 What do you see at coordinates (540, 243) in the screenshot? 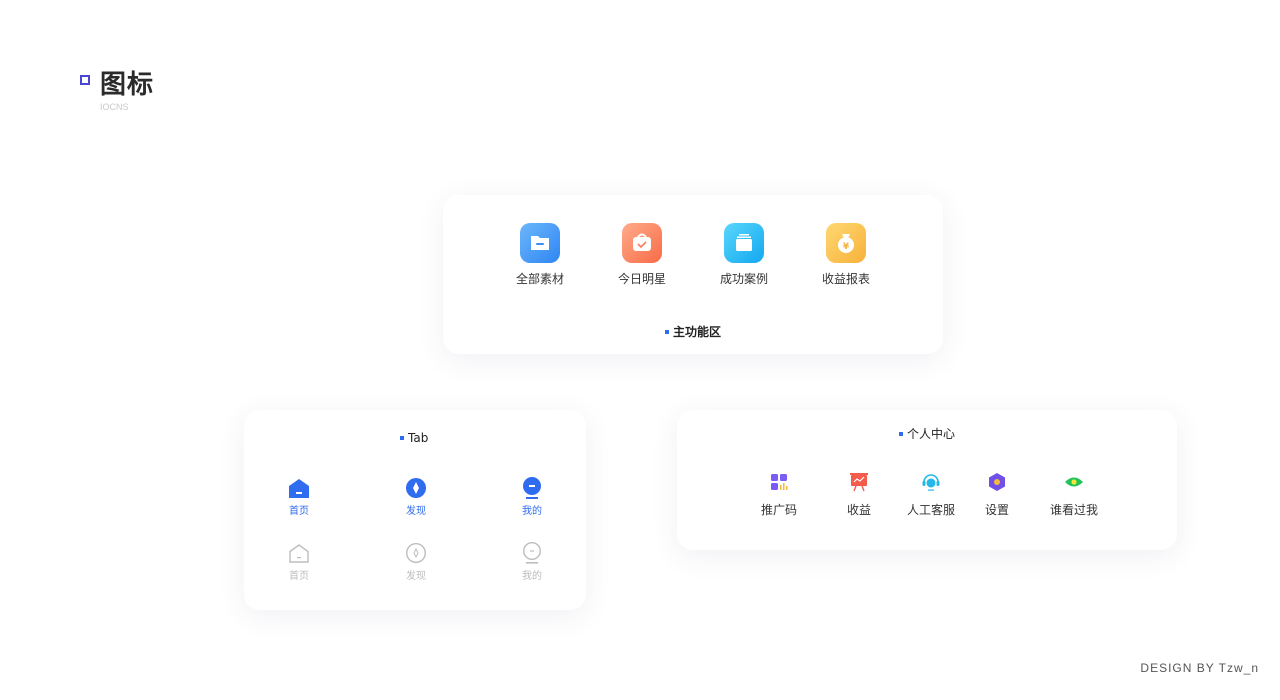
I see `folder-icon` at bounding box center [540, 243].